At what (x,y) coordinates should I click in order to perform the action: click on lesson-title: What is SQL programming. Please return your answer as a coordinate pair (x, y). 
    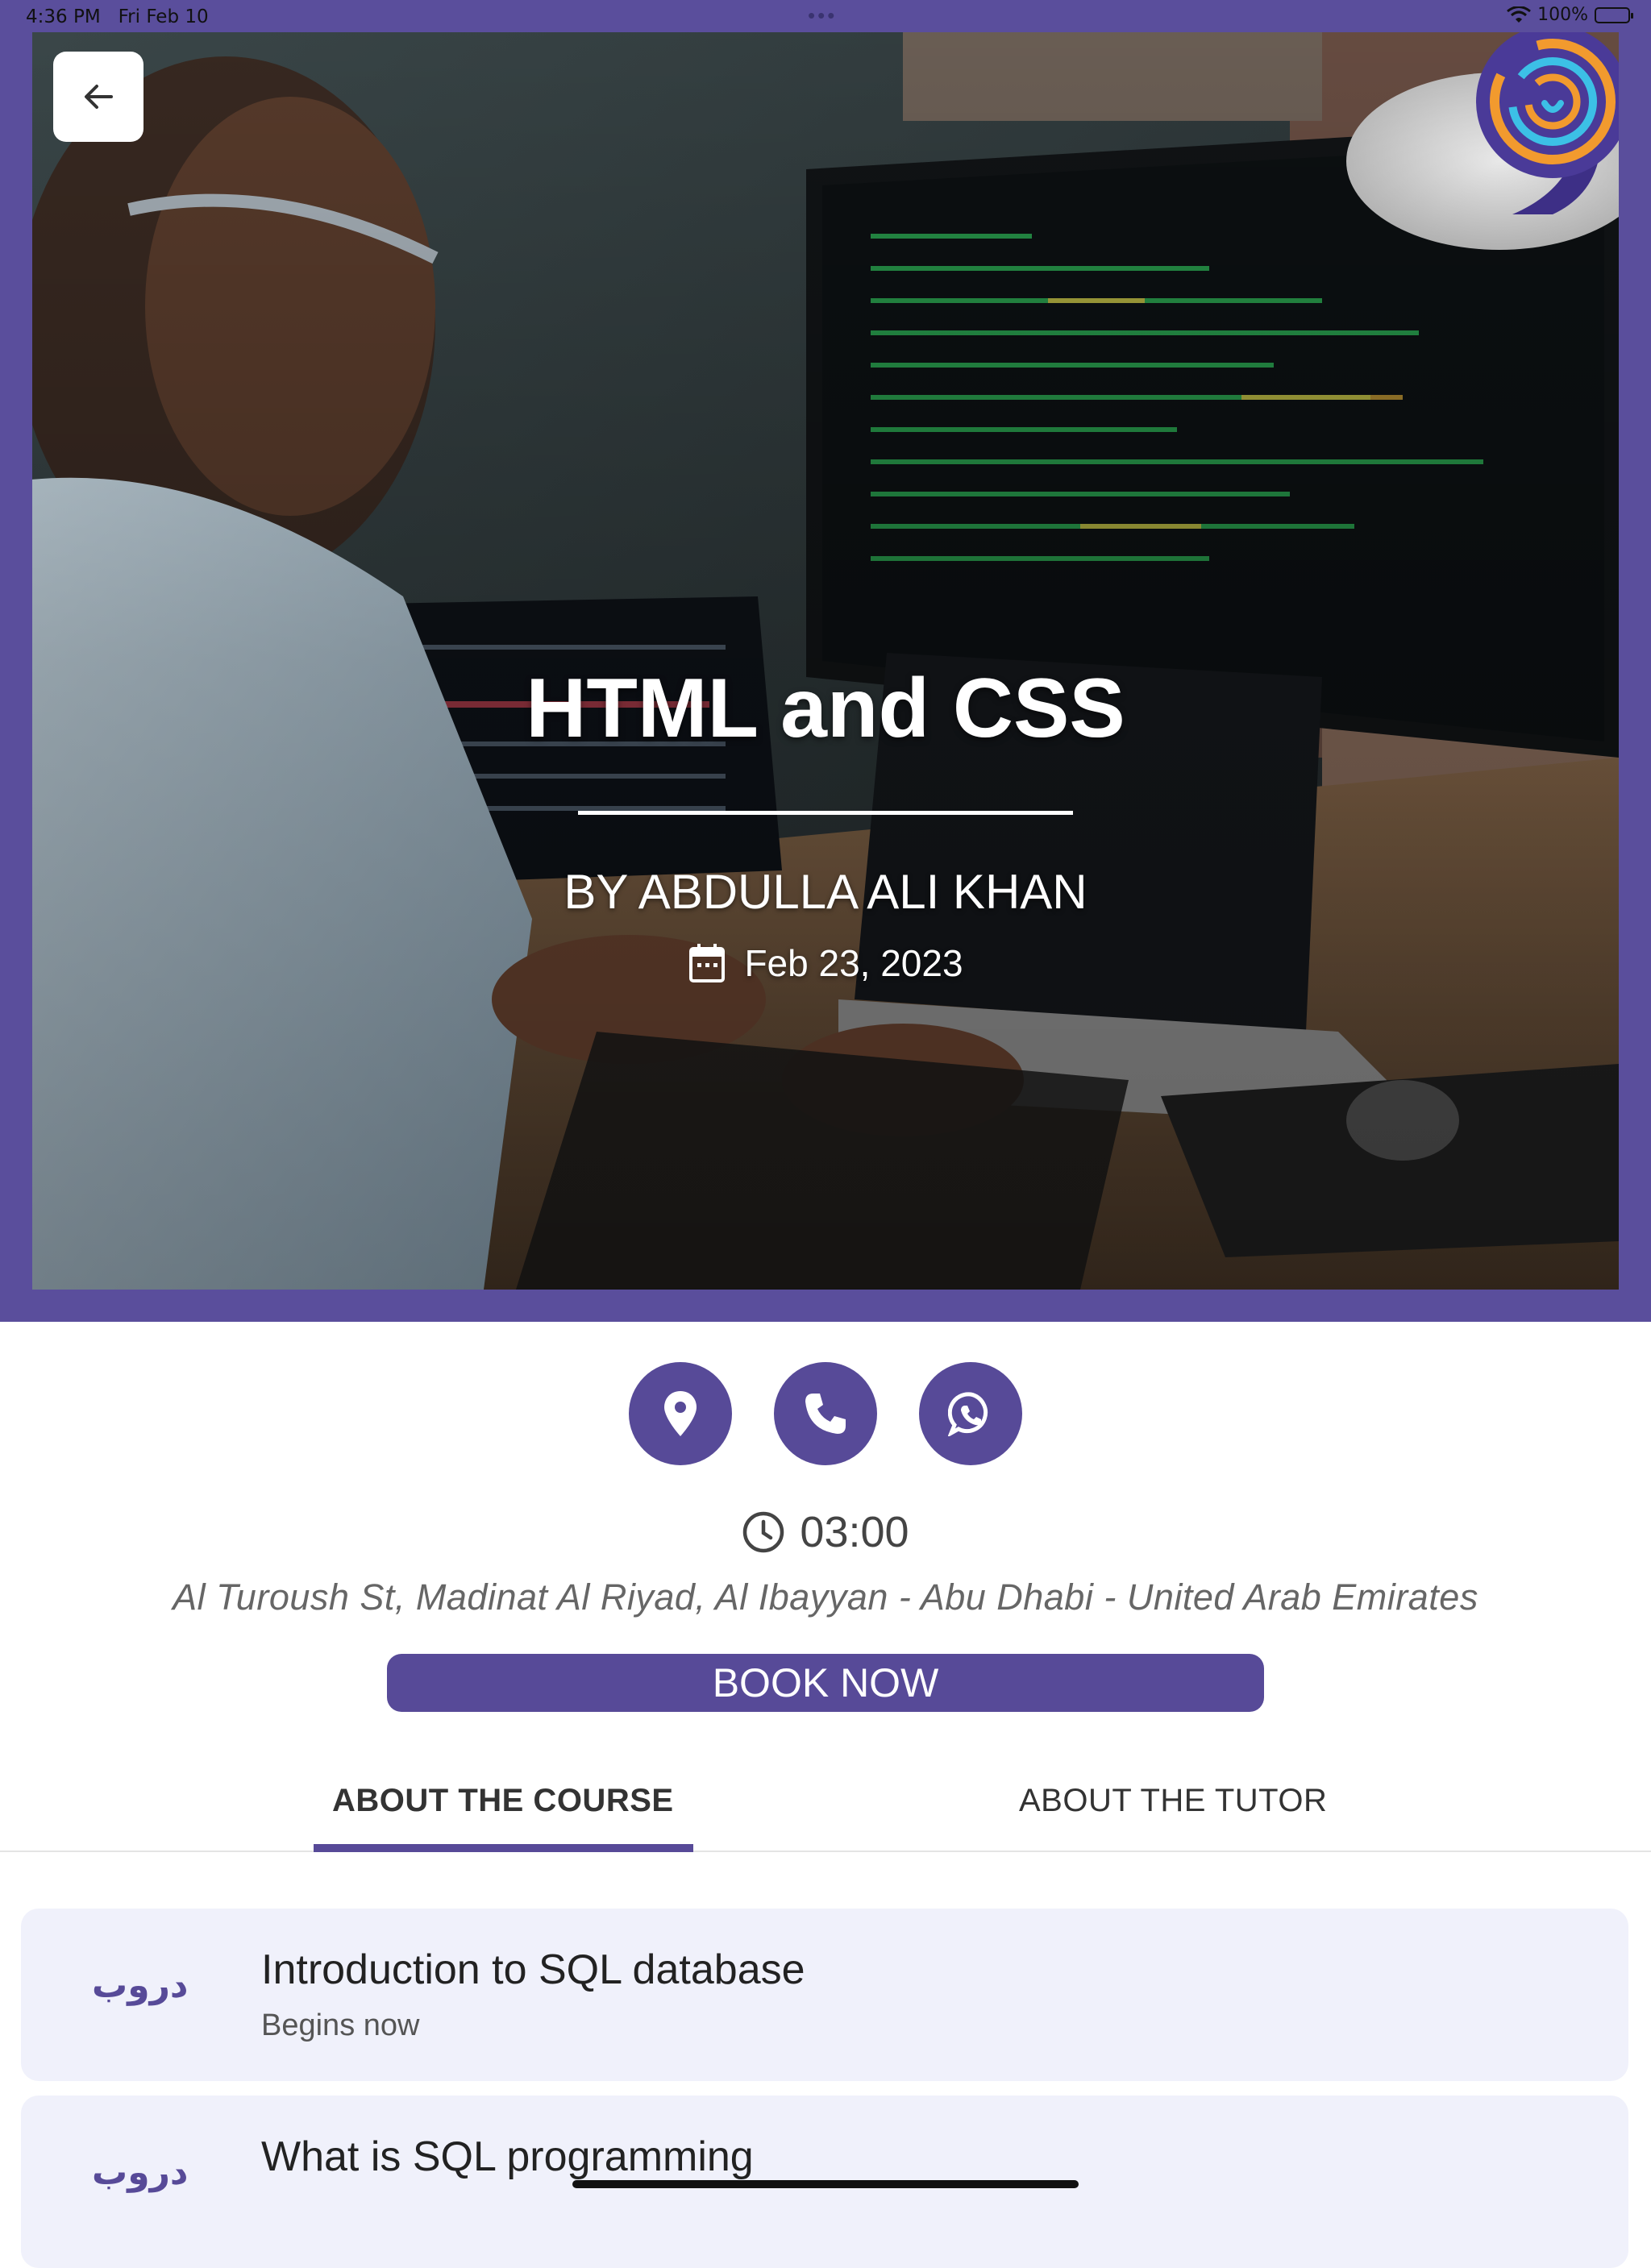
    Looking at the image, I should click on (507, 2156).